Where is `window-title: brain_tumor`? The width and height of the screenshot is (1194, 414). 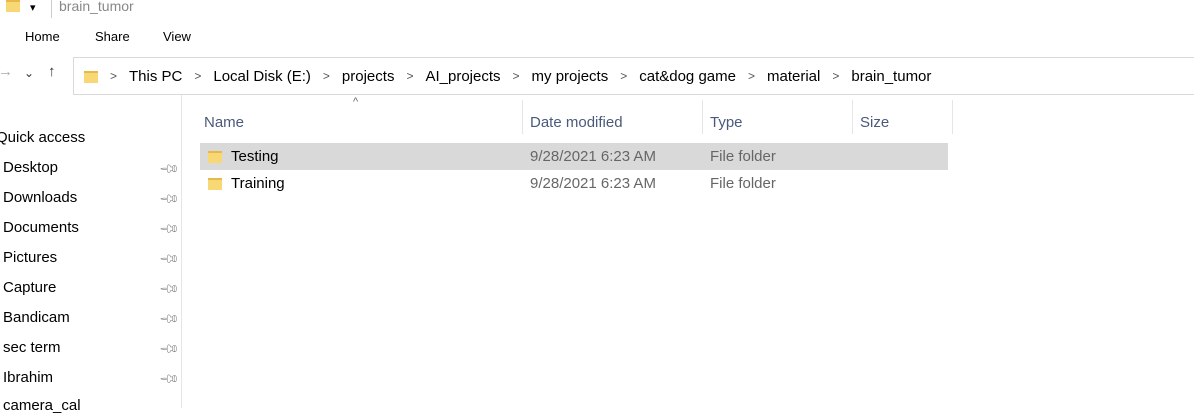
window-title: brain_tumor is located at coordinates (96, 7).